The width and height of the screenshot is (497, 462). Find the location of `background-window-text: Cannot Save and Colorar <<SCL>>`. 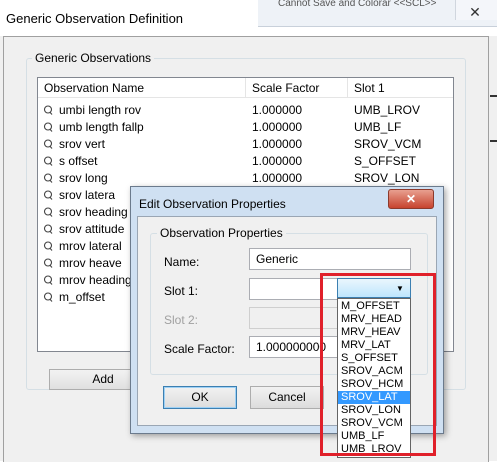

background-window-text: Cannot Save and Colorar <<SCL>> is located at coordinates (357, 4).